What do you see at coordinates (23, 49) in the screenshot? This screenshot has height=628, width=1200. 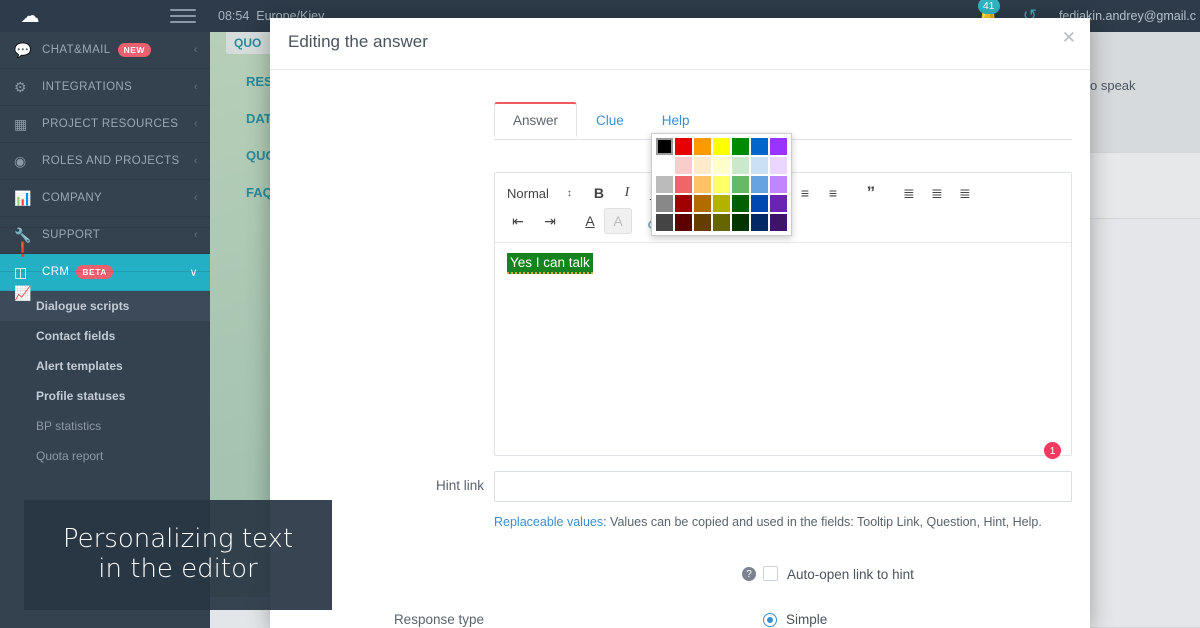 I see `chat-bubble-icon: 💬` at bounding box center [23, 49].